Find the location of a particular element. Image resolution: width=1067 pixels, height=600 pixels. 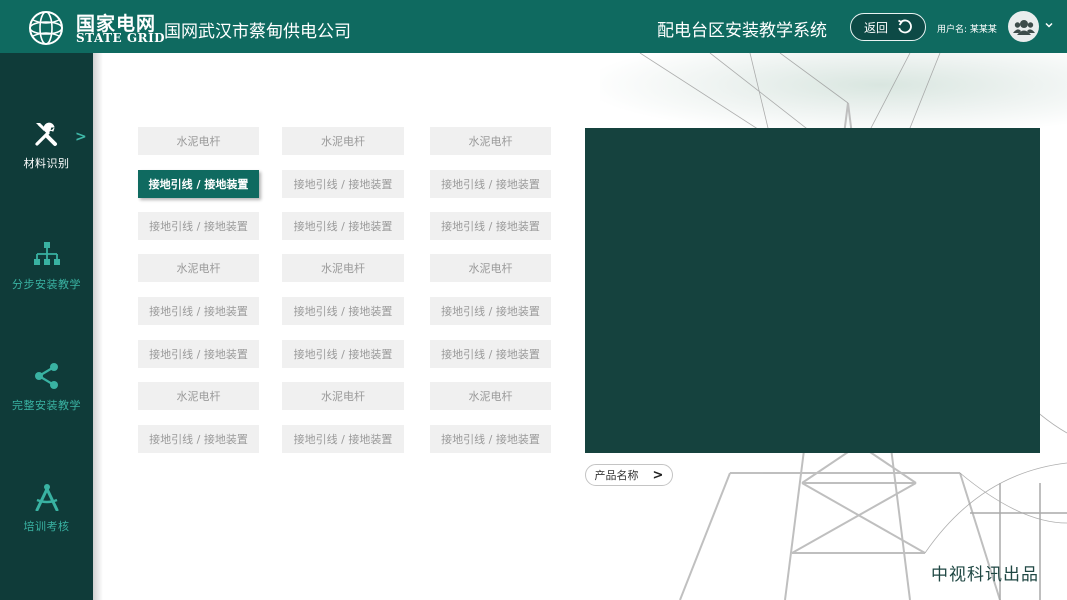

system-title: 配电台区安装教学系统 is located at coordinates (742, 31).